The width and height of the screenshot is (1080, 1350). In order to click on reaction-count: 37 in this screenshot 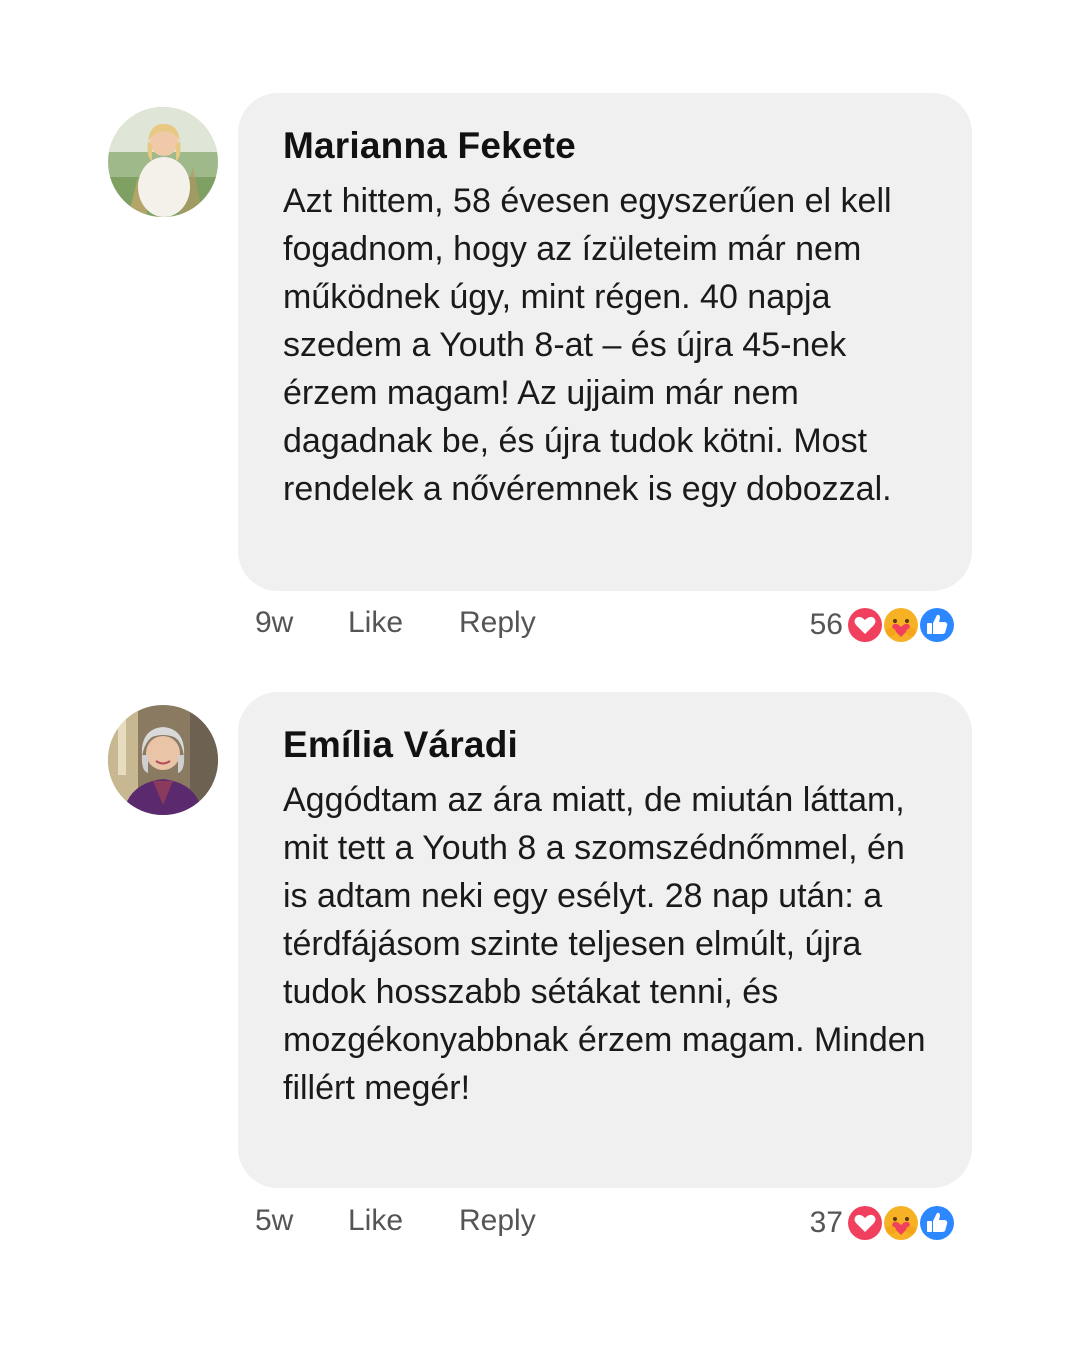, I will do `click(826, 1222)`.